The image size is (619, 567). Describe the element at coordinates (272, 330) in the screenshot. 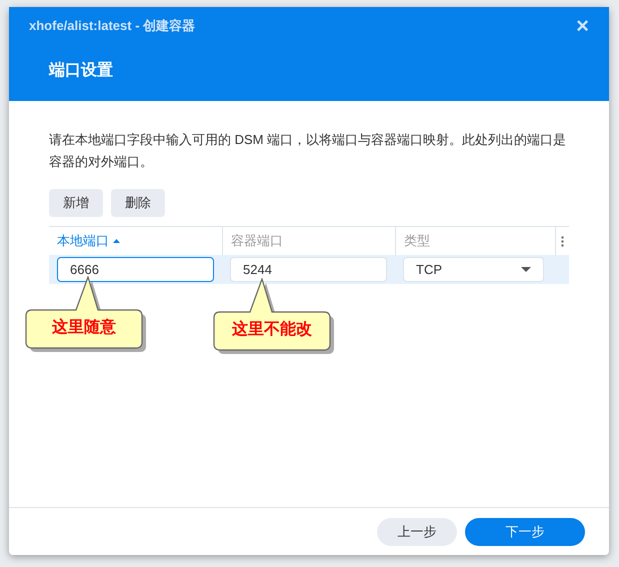

I see `callout-text: 这里不能改` at that location.